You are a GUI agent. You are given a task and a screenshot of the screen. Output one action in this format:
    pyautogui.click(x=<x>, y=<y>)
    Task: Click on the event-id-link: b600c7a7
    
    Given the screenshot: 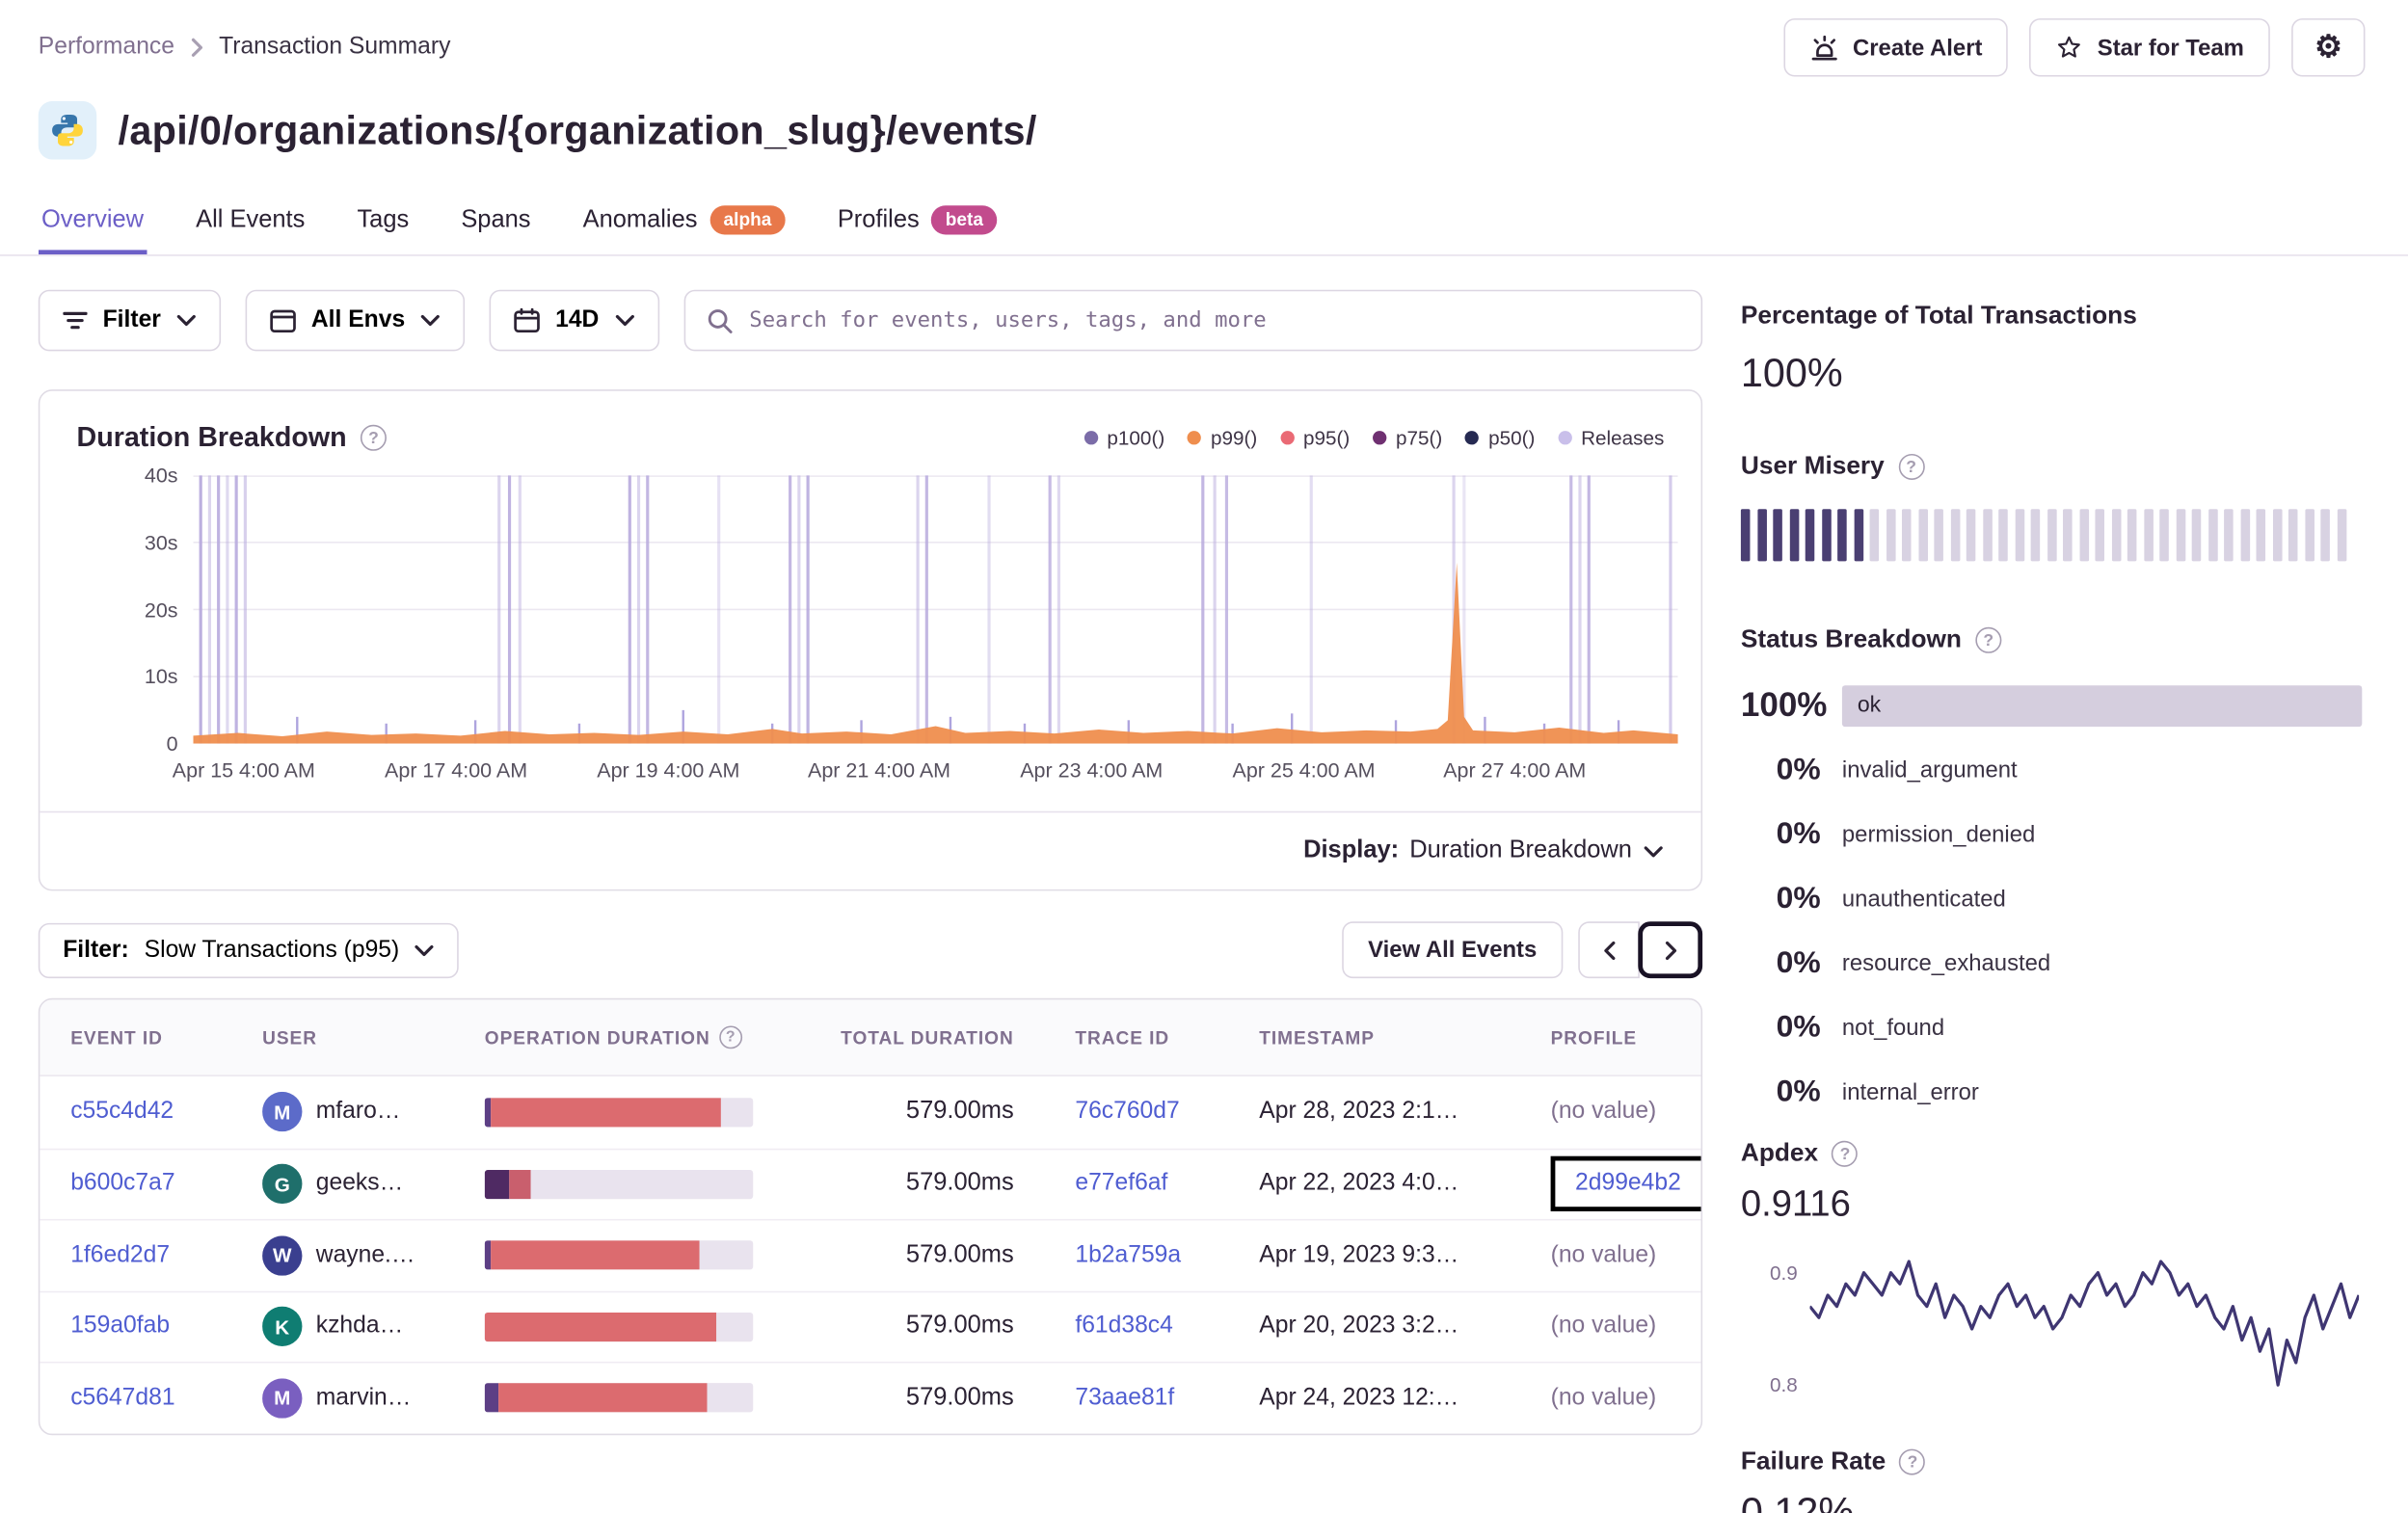 What is the action you would take?
    pyautogui.click(x=122, y=1183)
    